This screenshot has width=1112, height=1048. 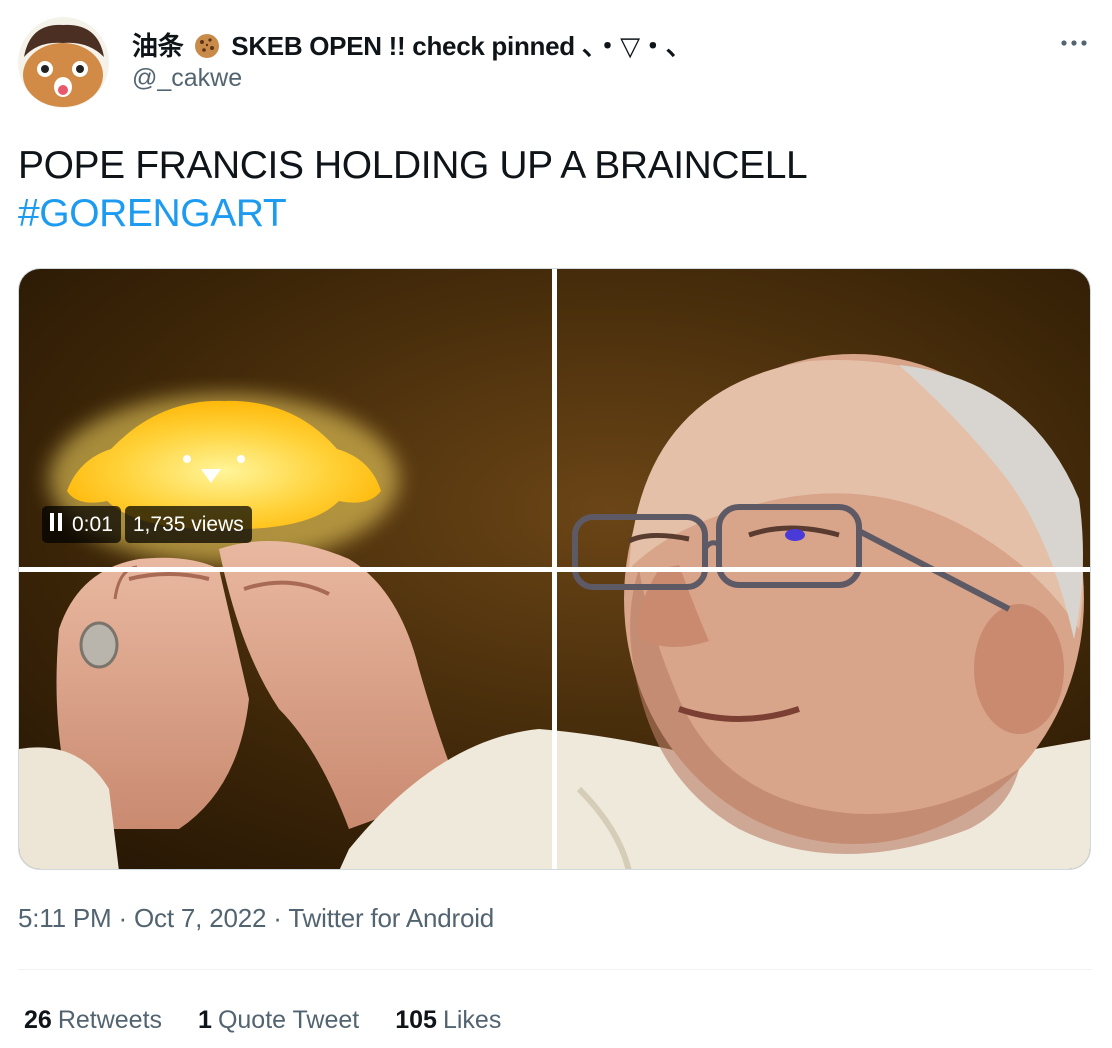 What do you see at coordinates (461, 46) in the screenshot?
I see `display-name-suffix: SKEB OPEN !! check pinned 、・▽・、` at bounding box center [461, 46].